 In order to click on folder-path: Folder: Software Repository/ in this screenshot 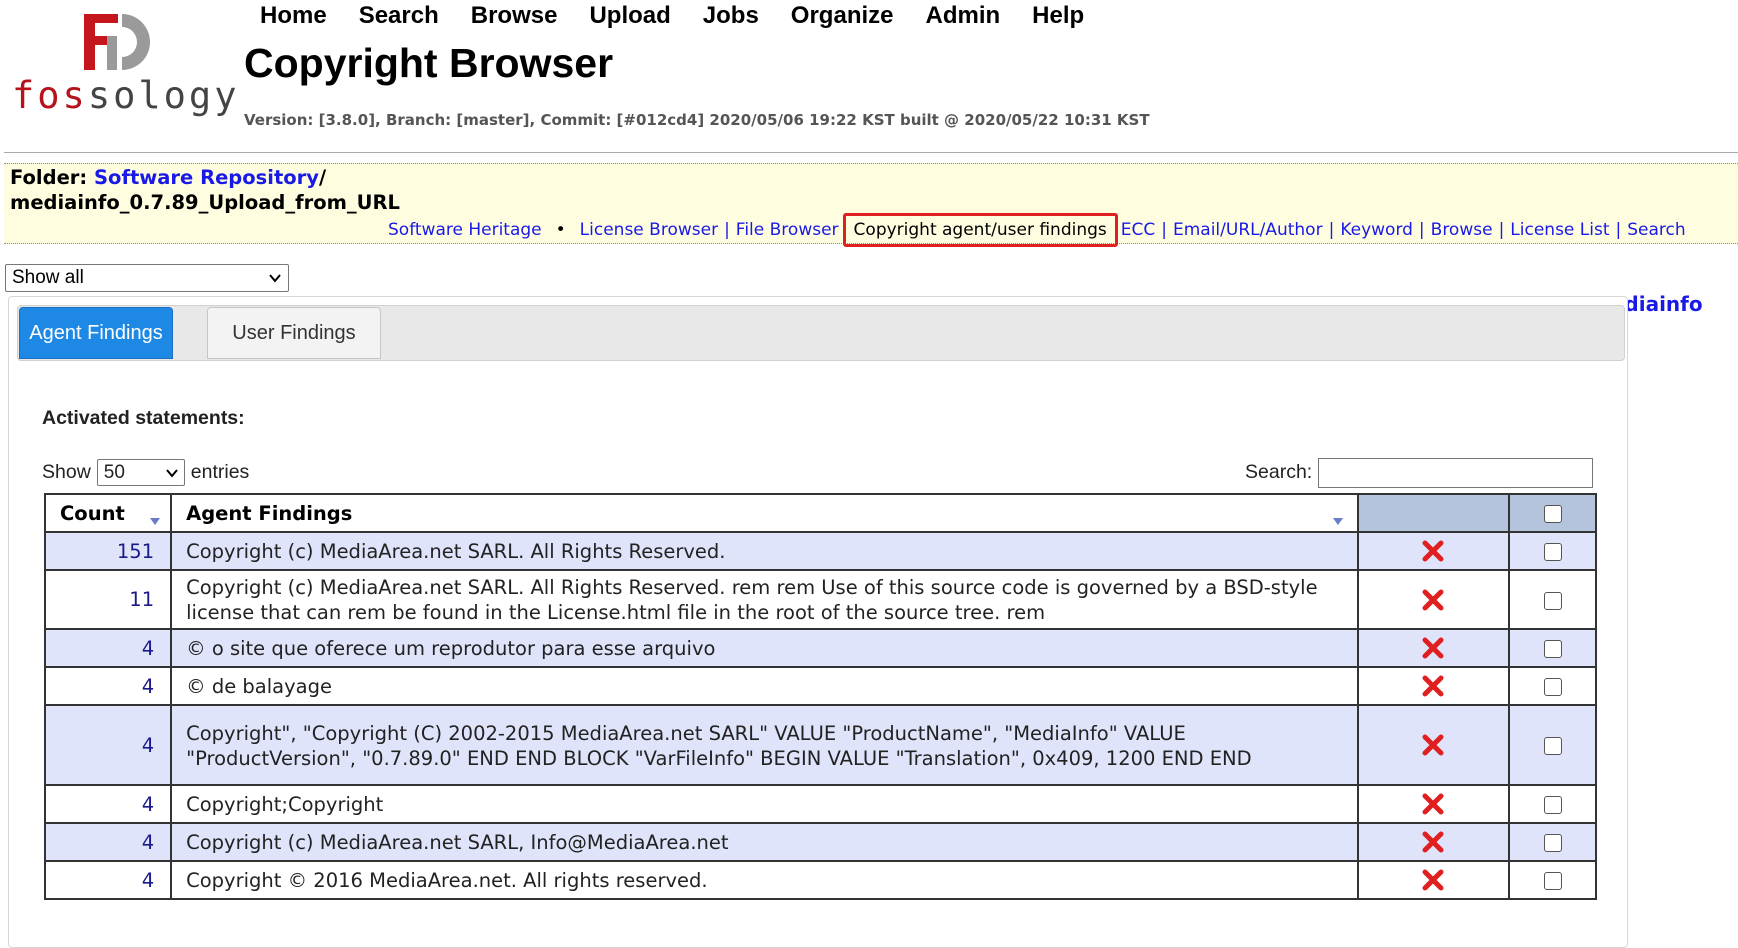, I will do `click(168, 177)`.